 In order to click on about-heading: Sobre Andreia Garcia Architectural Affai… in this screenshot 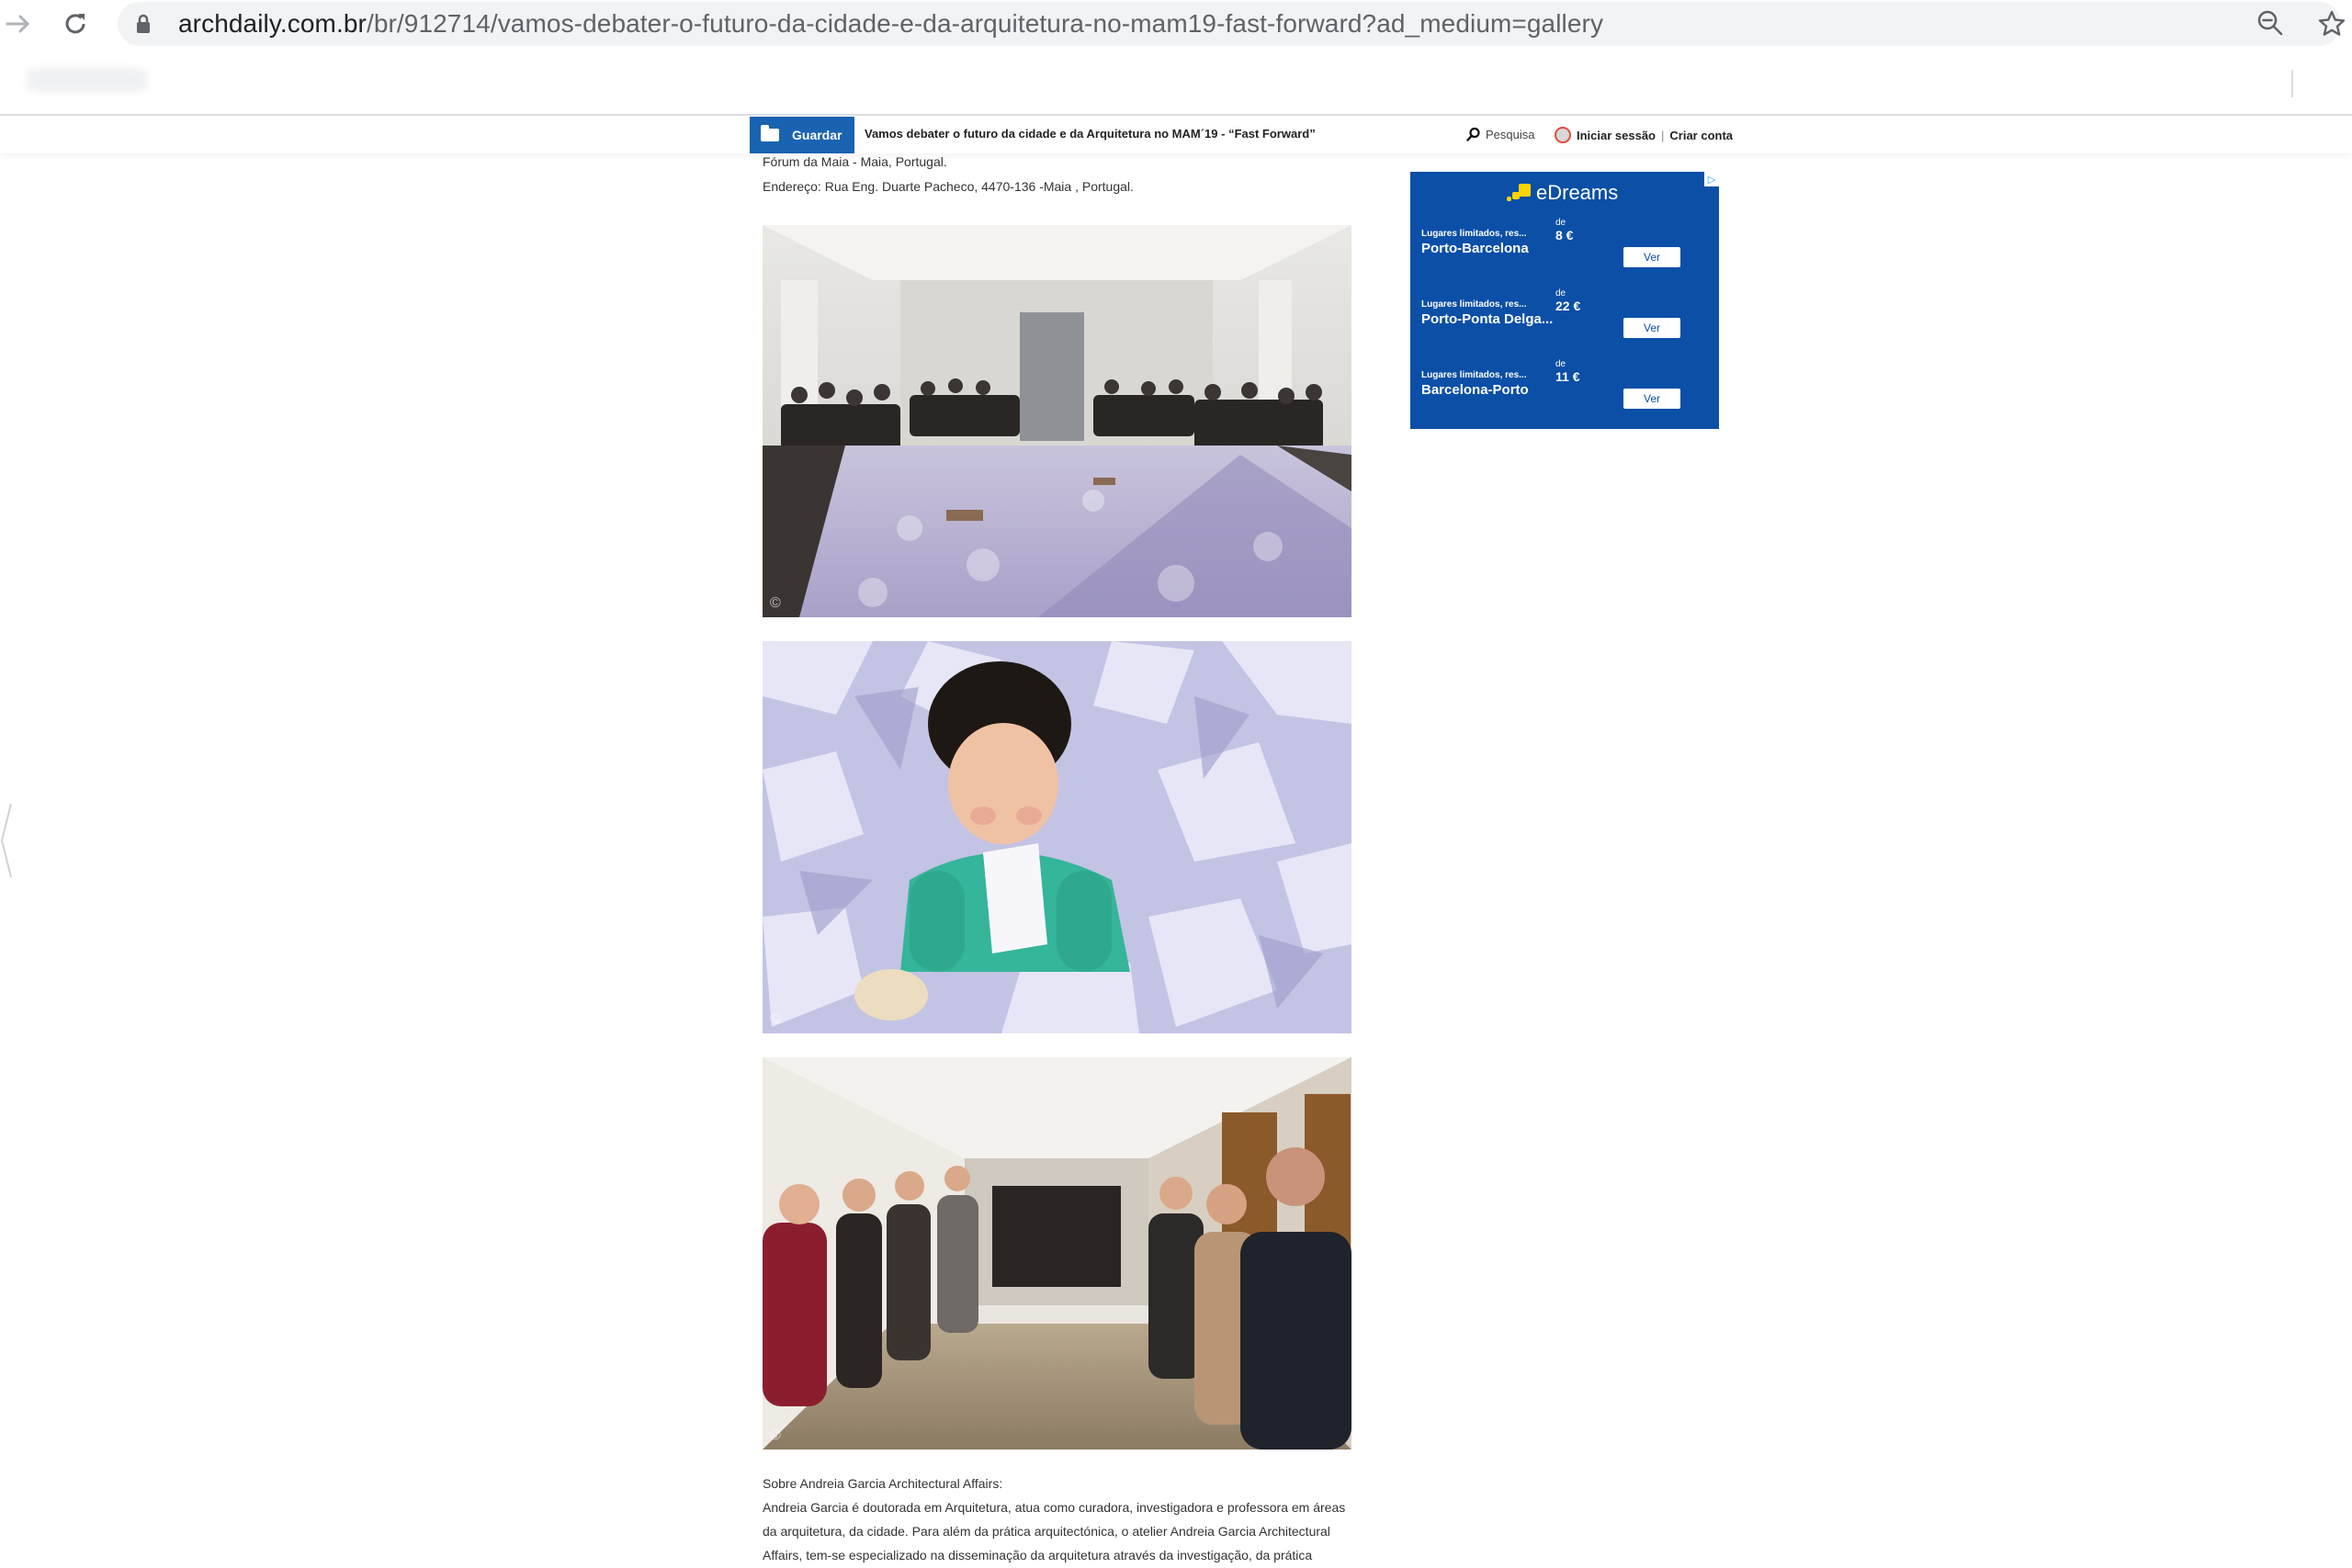, I will do `click(883, 1484)`.